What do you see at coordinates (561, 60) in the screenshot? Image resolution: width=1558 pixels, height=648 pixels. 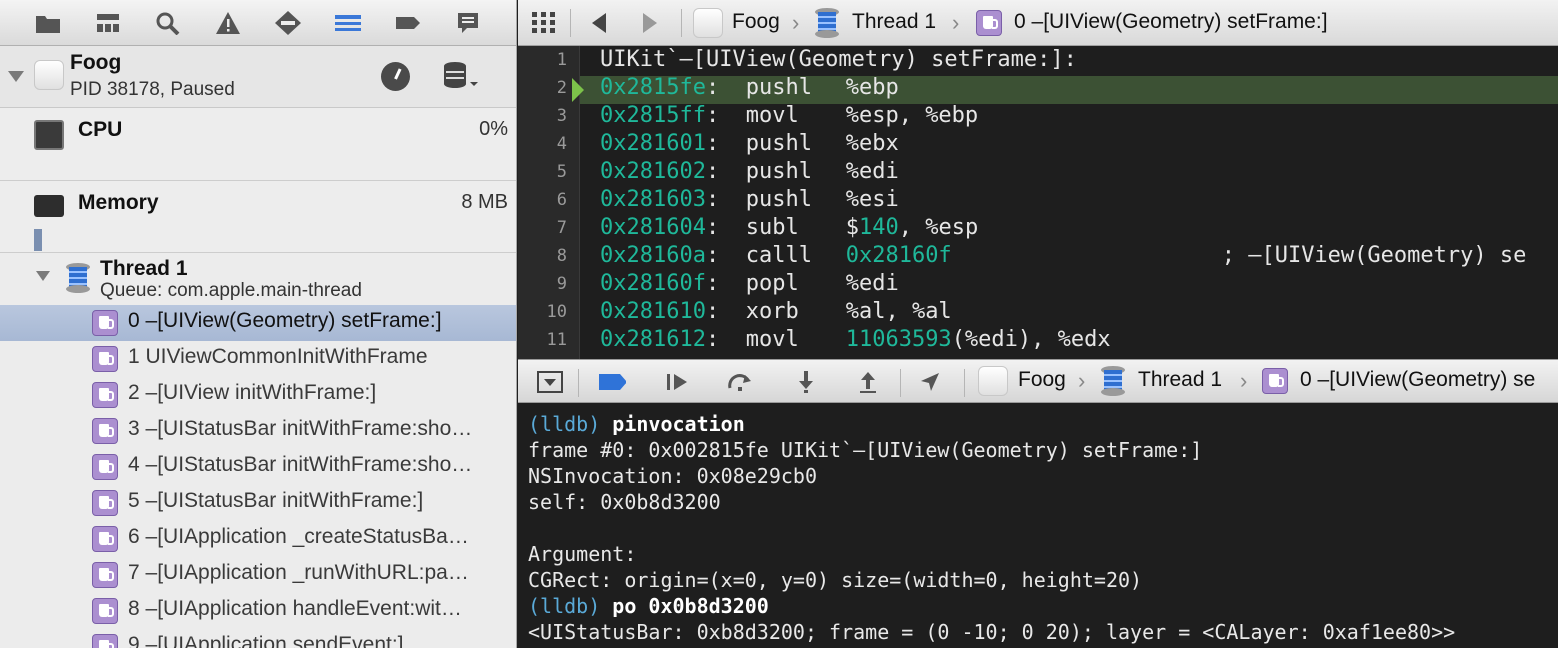 I see `line-number: 1` at bounding box center [561, 60].